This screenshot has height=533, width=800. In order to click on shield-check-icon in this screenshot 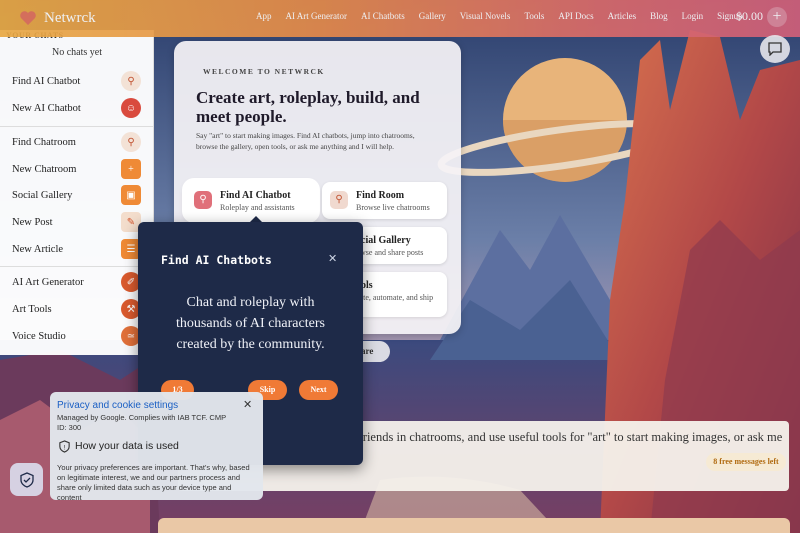, I will do `click(26, 479)`.